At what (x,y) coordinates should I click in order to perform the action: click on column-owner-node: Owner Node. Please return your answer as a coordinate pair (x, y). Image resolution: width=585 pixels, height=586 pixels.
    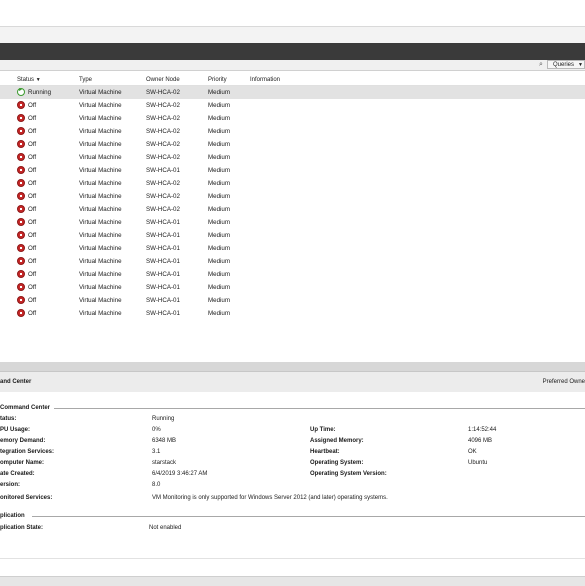
    Looking at the image, I should click on (163, 80).